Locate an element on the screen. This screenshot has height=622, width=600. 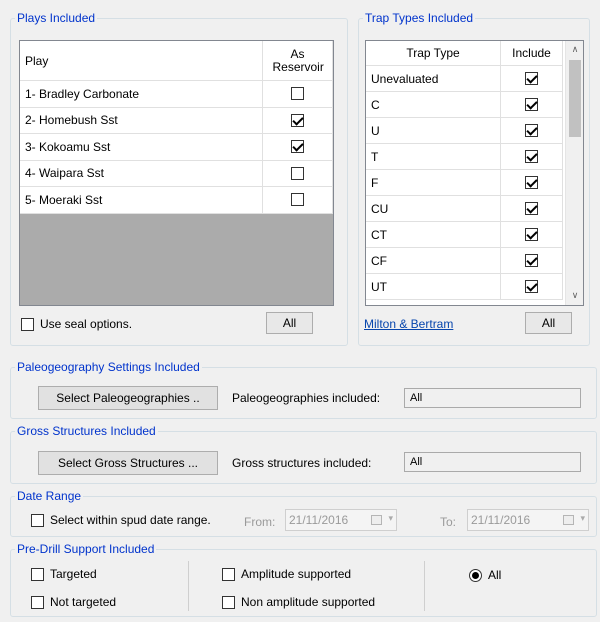
plays-all-button: All is located at coordinates (289, 323).